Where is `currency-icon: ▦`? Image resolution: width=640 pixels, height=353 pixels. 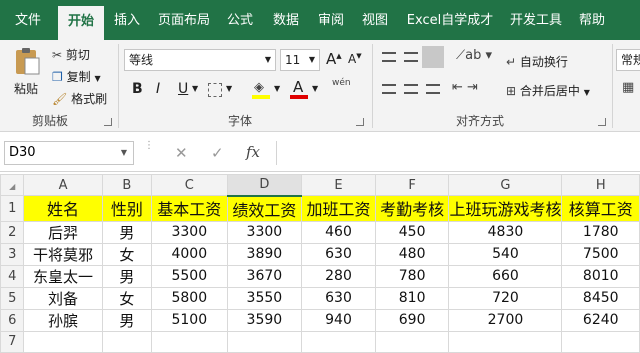
currency-icon: ▦ is located at coordinates (628, 87).